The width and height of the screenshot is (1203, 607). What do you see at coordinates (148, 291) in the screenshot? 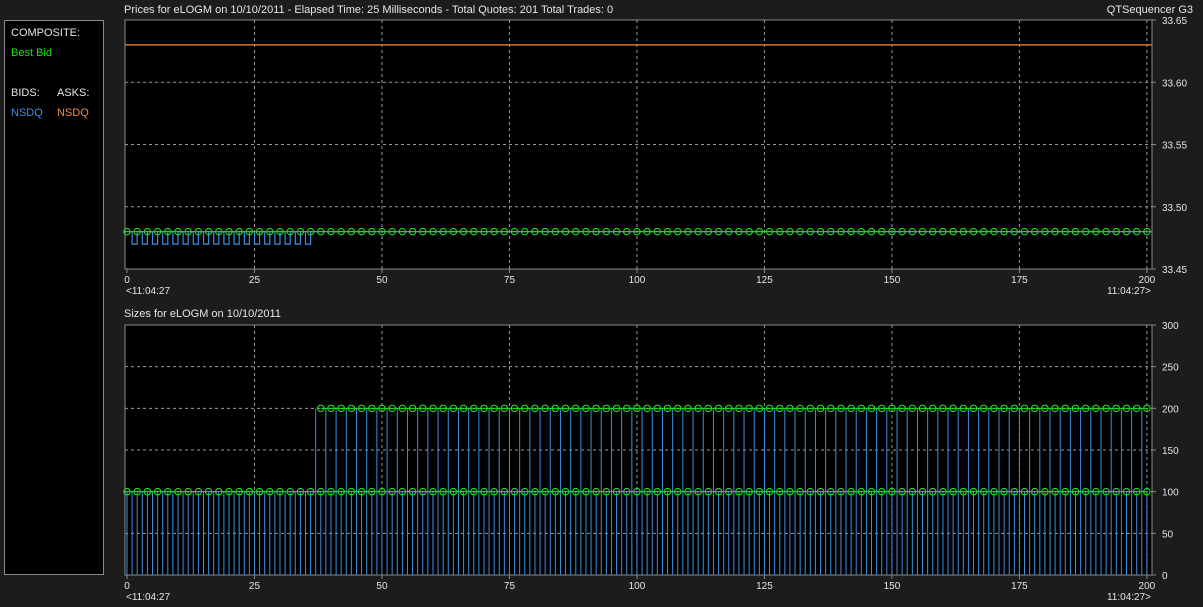
I see `prices-start-time: <11:04:27` at bounding box center [148, 291].